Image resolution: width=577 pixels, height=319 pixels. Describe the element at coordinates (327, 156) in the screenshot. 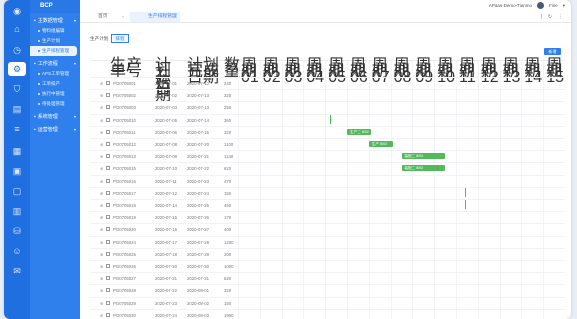

I see `table-row: ⊕ PO0705013 2020-07-09 2020-07-21 1140` at that location.